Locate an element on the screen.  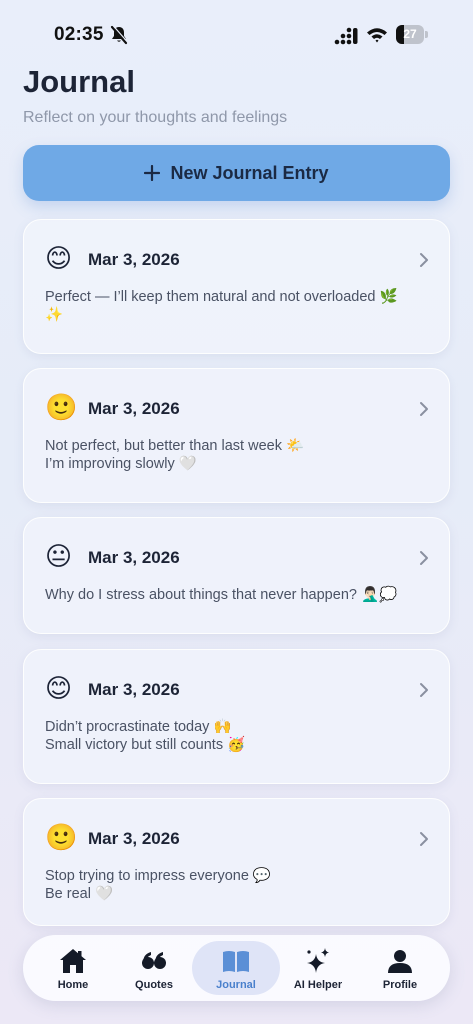
sparkles-icon is located at coordinates (318, 960).